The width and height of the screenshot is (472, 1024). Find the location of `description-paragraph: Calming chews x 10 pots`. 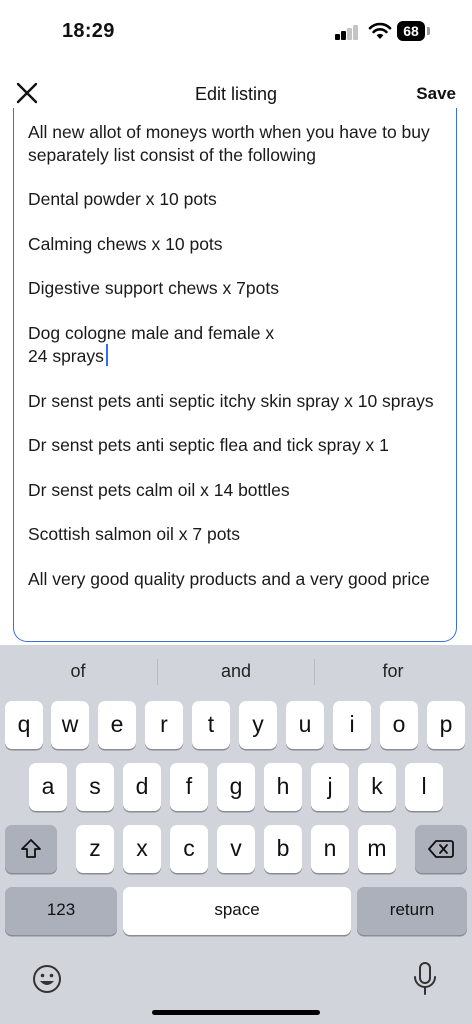

description-paragraph: Calming chews x 10 pots is located at coordinates (125, 243).